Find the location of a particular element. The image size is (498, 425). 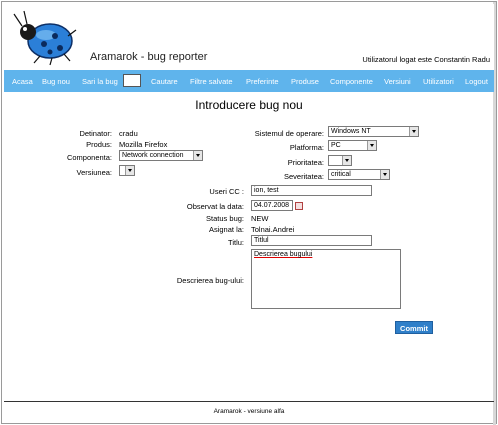

descriere-text: Descrierea bugului is located at coordinates (283, 254).